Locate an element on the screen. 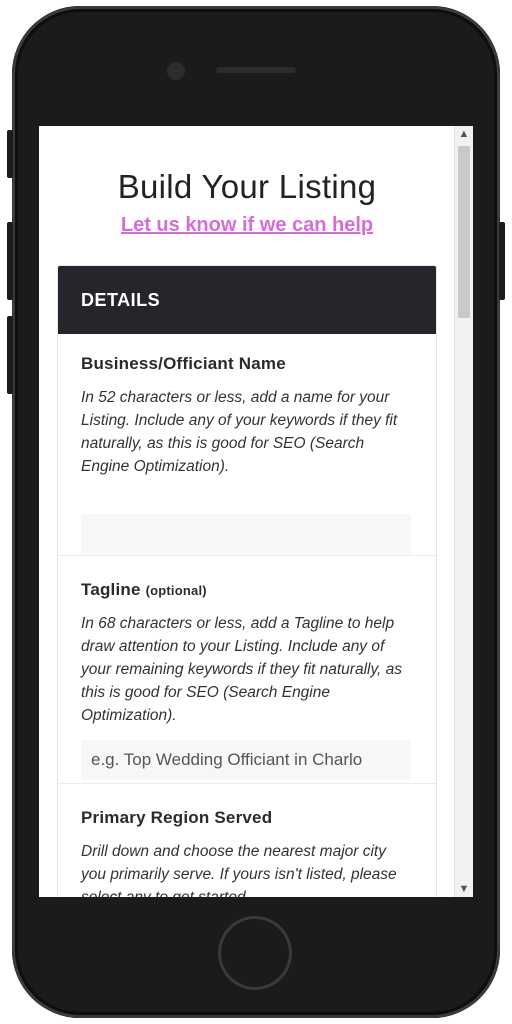  business-name-label: Business/Officiant Name is located at coordinates (183, 364).